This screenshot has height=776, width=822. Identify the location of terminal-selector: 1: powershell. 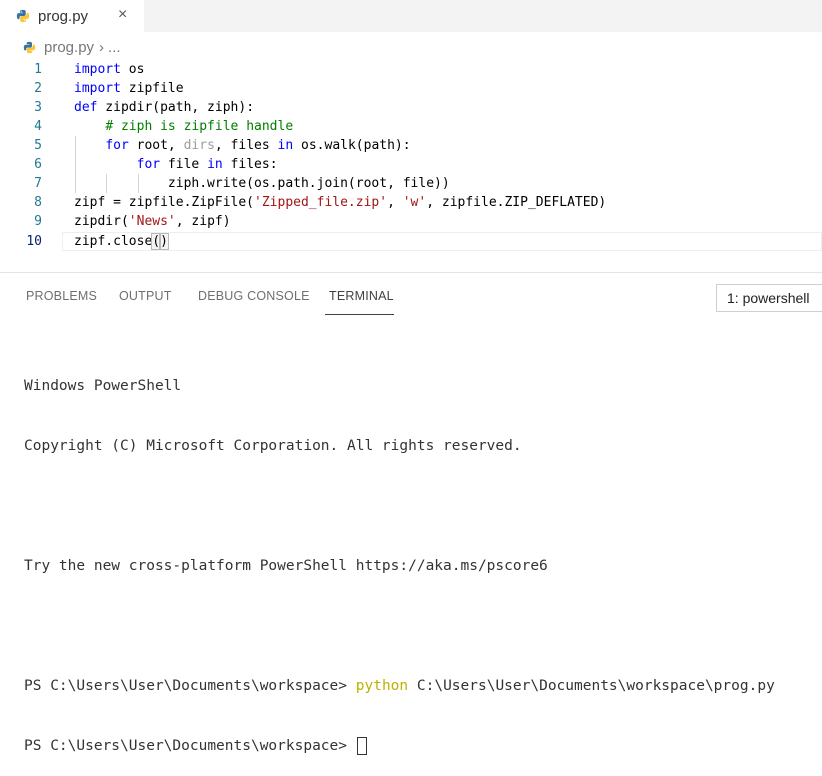
(769, 298).